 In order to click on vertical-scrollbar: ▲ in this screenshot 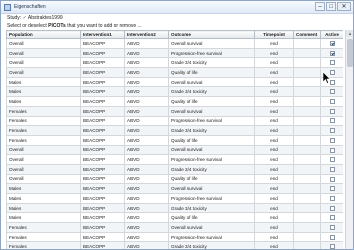, I will do `click(349, 139)`.